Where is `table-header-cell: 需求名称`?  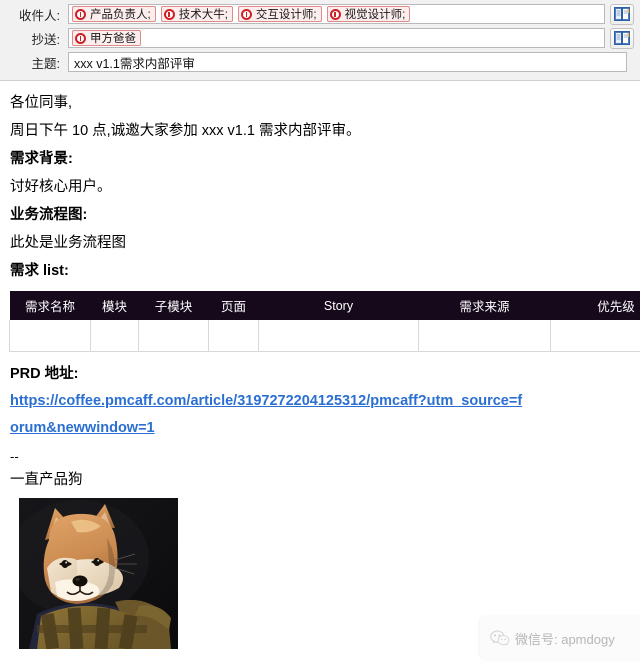
table-header-cell: 需求名称 is located at coordinates (50, 305).